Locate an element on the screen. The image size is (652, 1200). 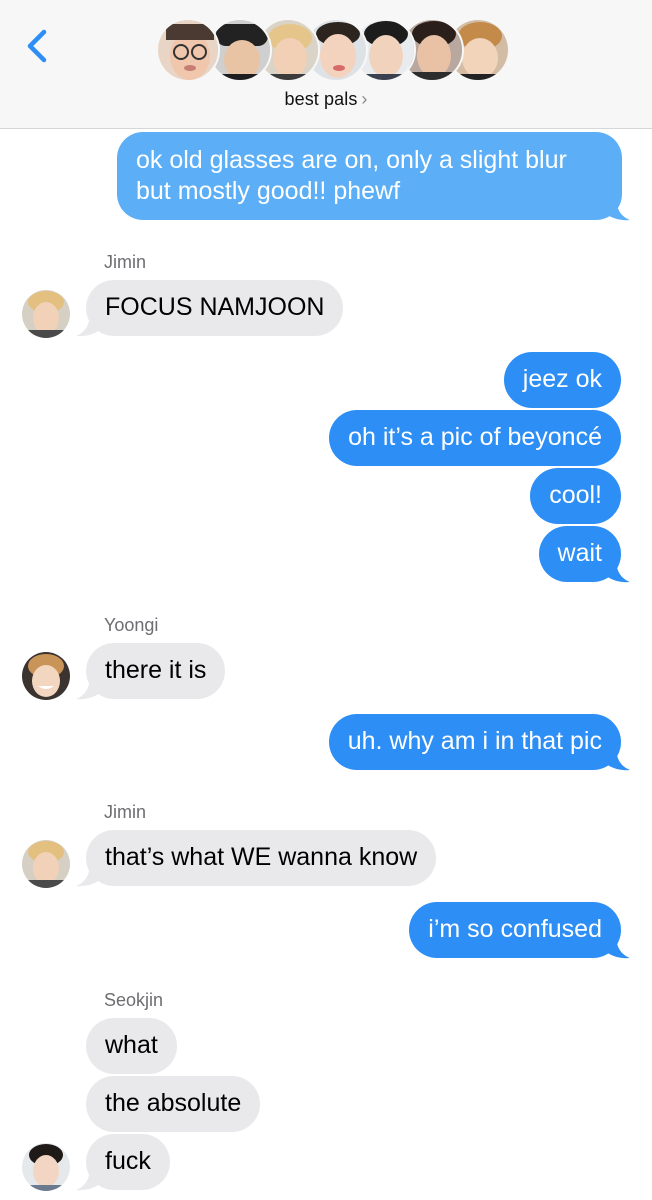
message-text: i’m so confused is located at coordinates (515, 929).